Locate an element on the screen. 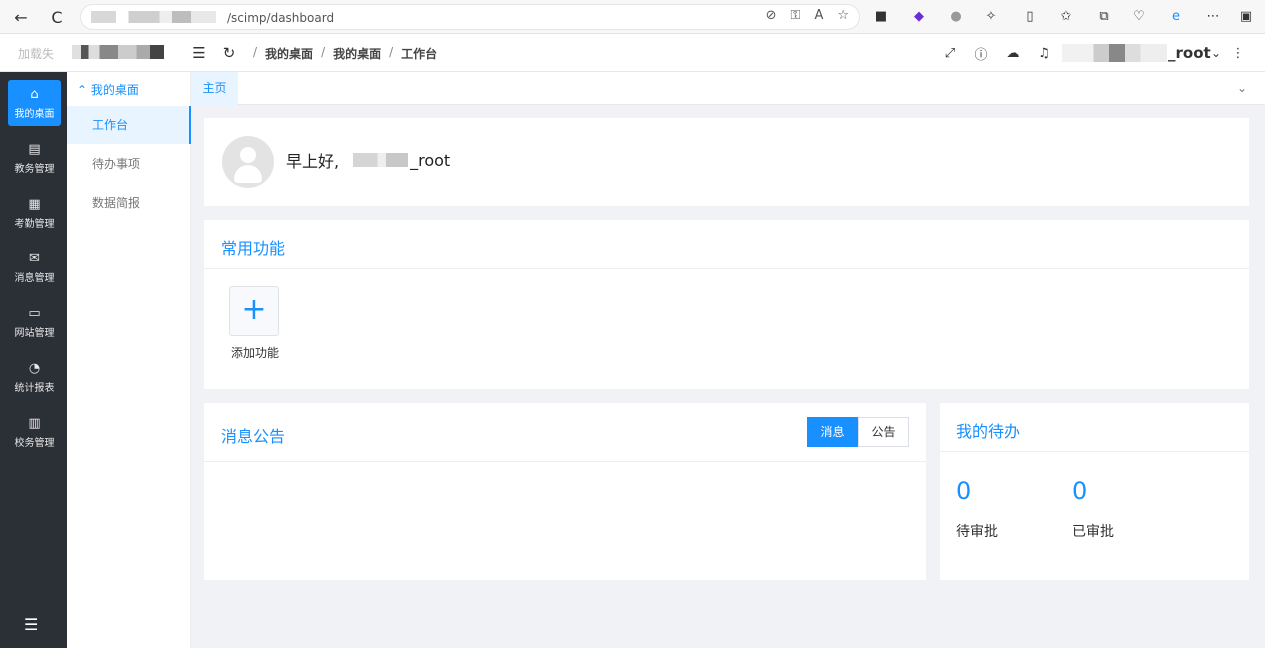 Image resolution: width=1265 pixels, height=648 pixels. url-text: /scimp/dashboard is located at coordinates (281, 18).